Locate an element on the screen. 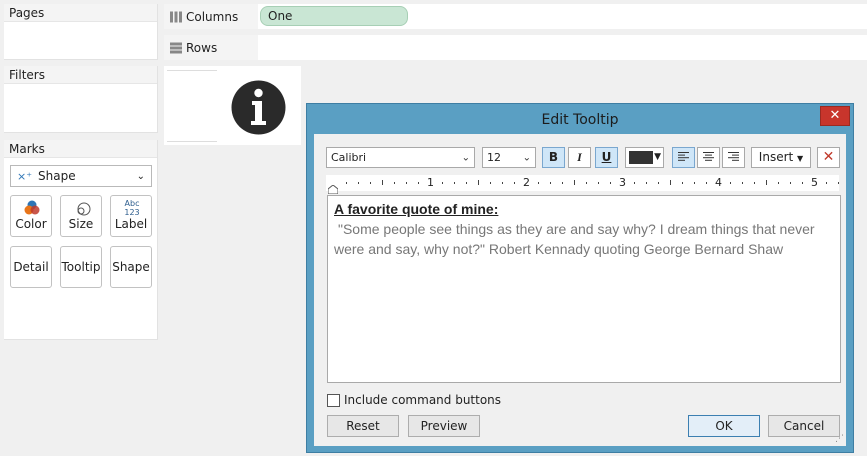 The width and height of the screenshot is (867, 456). mark-type-value: Shape is located at coordinates (57, 176).